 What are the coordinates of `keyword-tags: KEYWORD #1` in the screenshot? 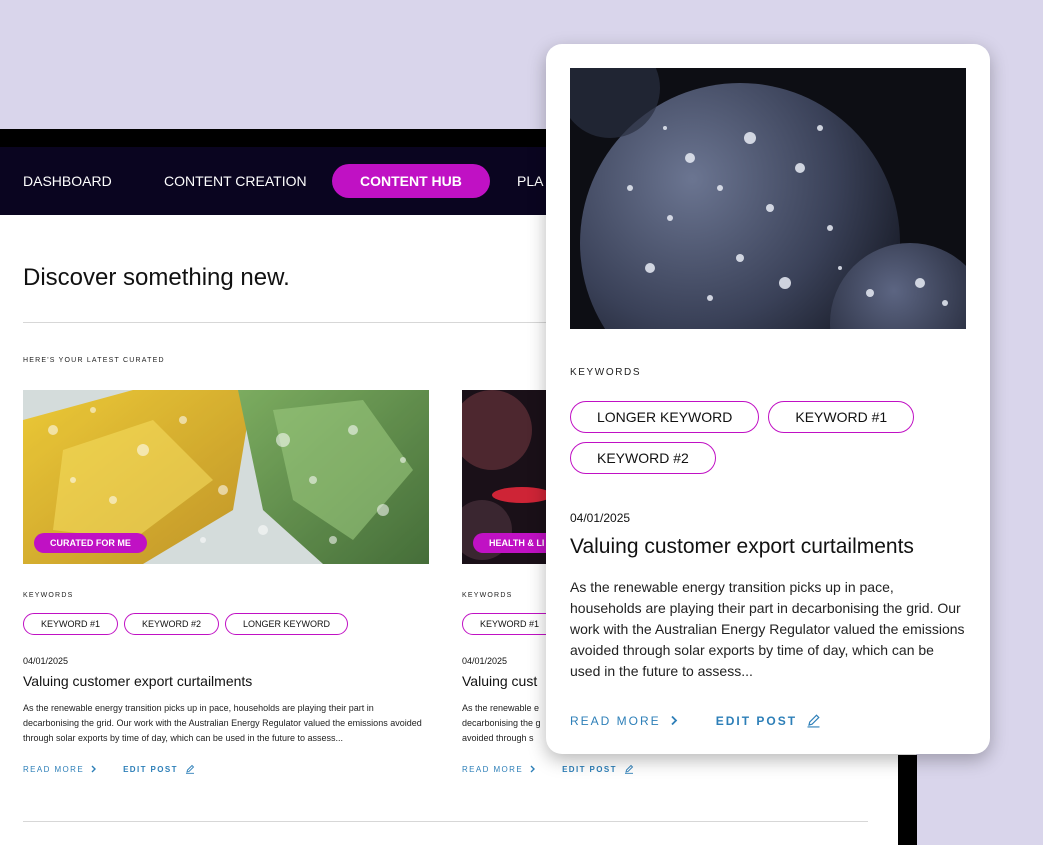 It's located at (510, 624).